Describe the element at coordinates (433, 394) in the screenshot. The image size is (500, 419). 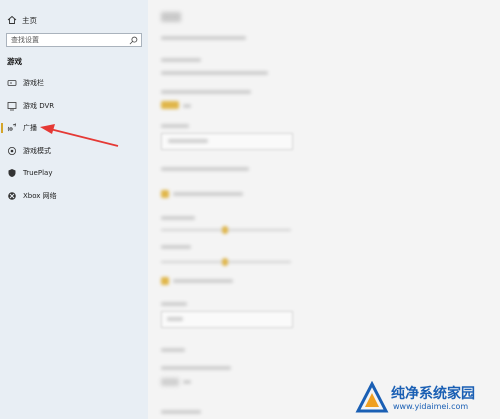
I see `watermark-title: 纯净系统家园` at that location.